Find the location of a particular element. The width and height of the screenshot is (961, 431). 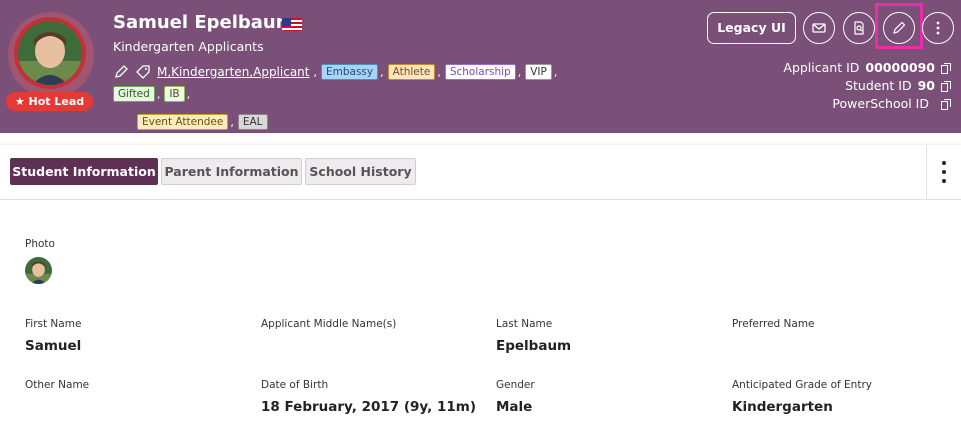

applicant-group: Kindergarten Applicants is located at coordinates (188, 46).